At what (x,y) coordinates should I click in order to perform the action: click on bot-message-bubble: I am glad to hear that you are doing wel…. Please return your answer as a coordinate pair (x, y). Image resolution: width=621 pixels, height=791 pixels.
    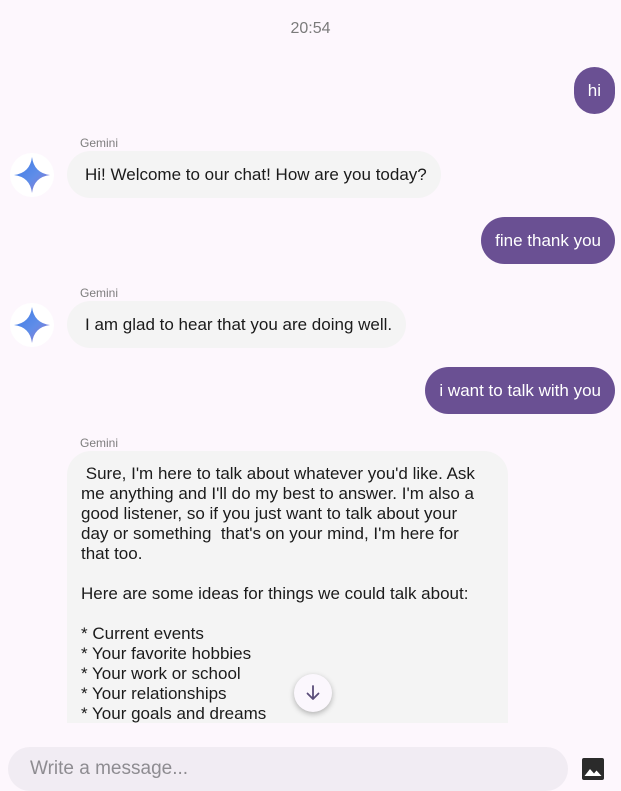
    Looking at the image, I should click on (237, 324).